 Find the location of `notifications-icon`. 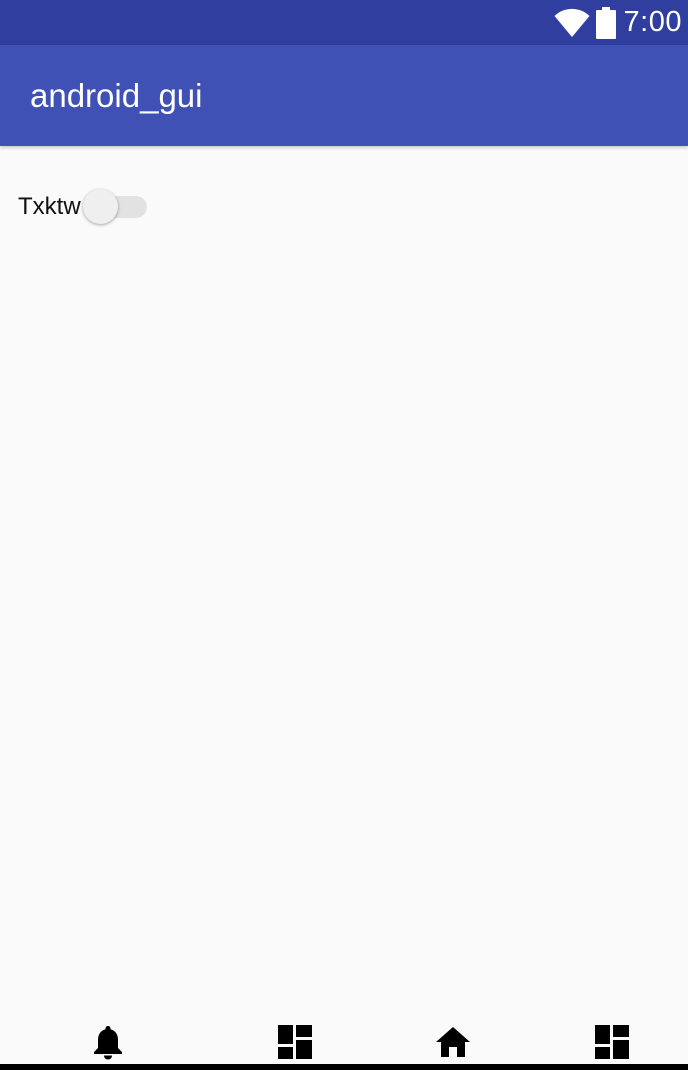

notifications-icon is located at coordinates (108, 1042).